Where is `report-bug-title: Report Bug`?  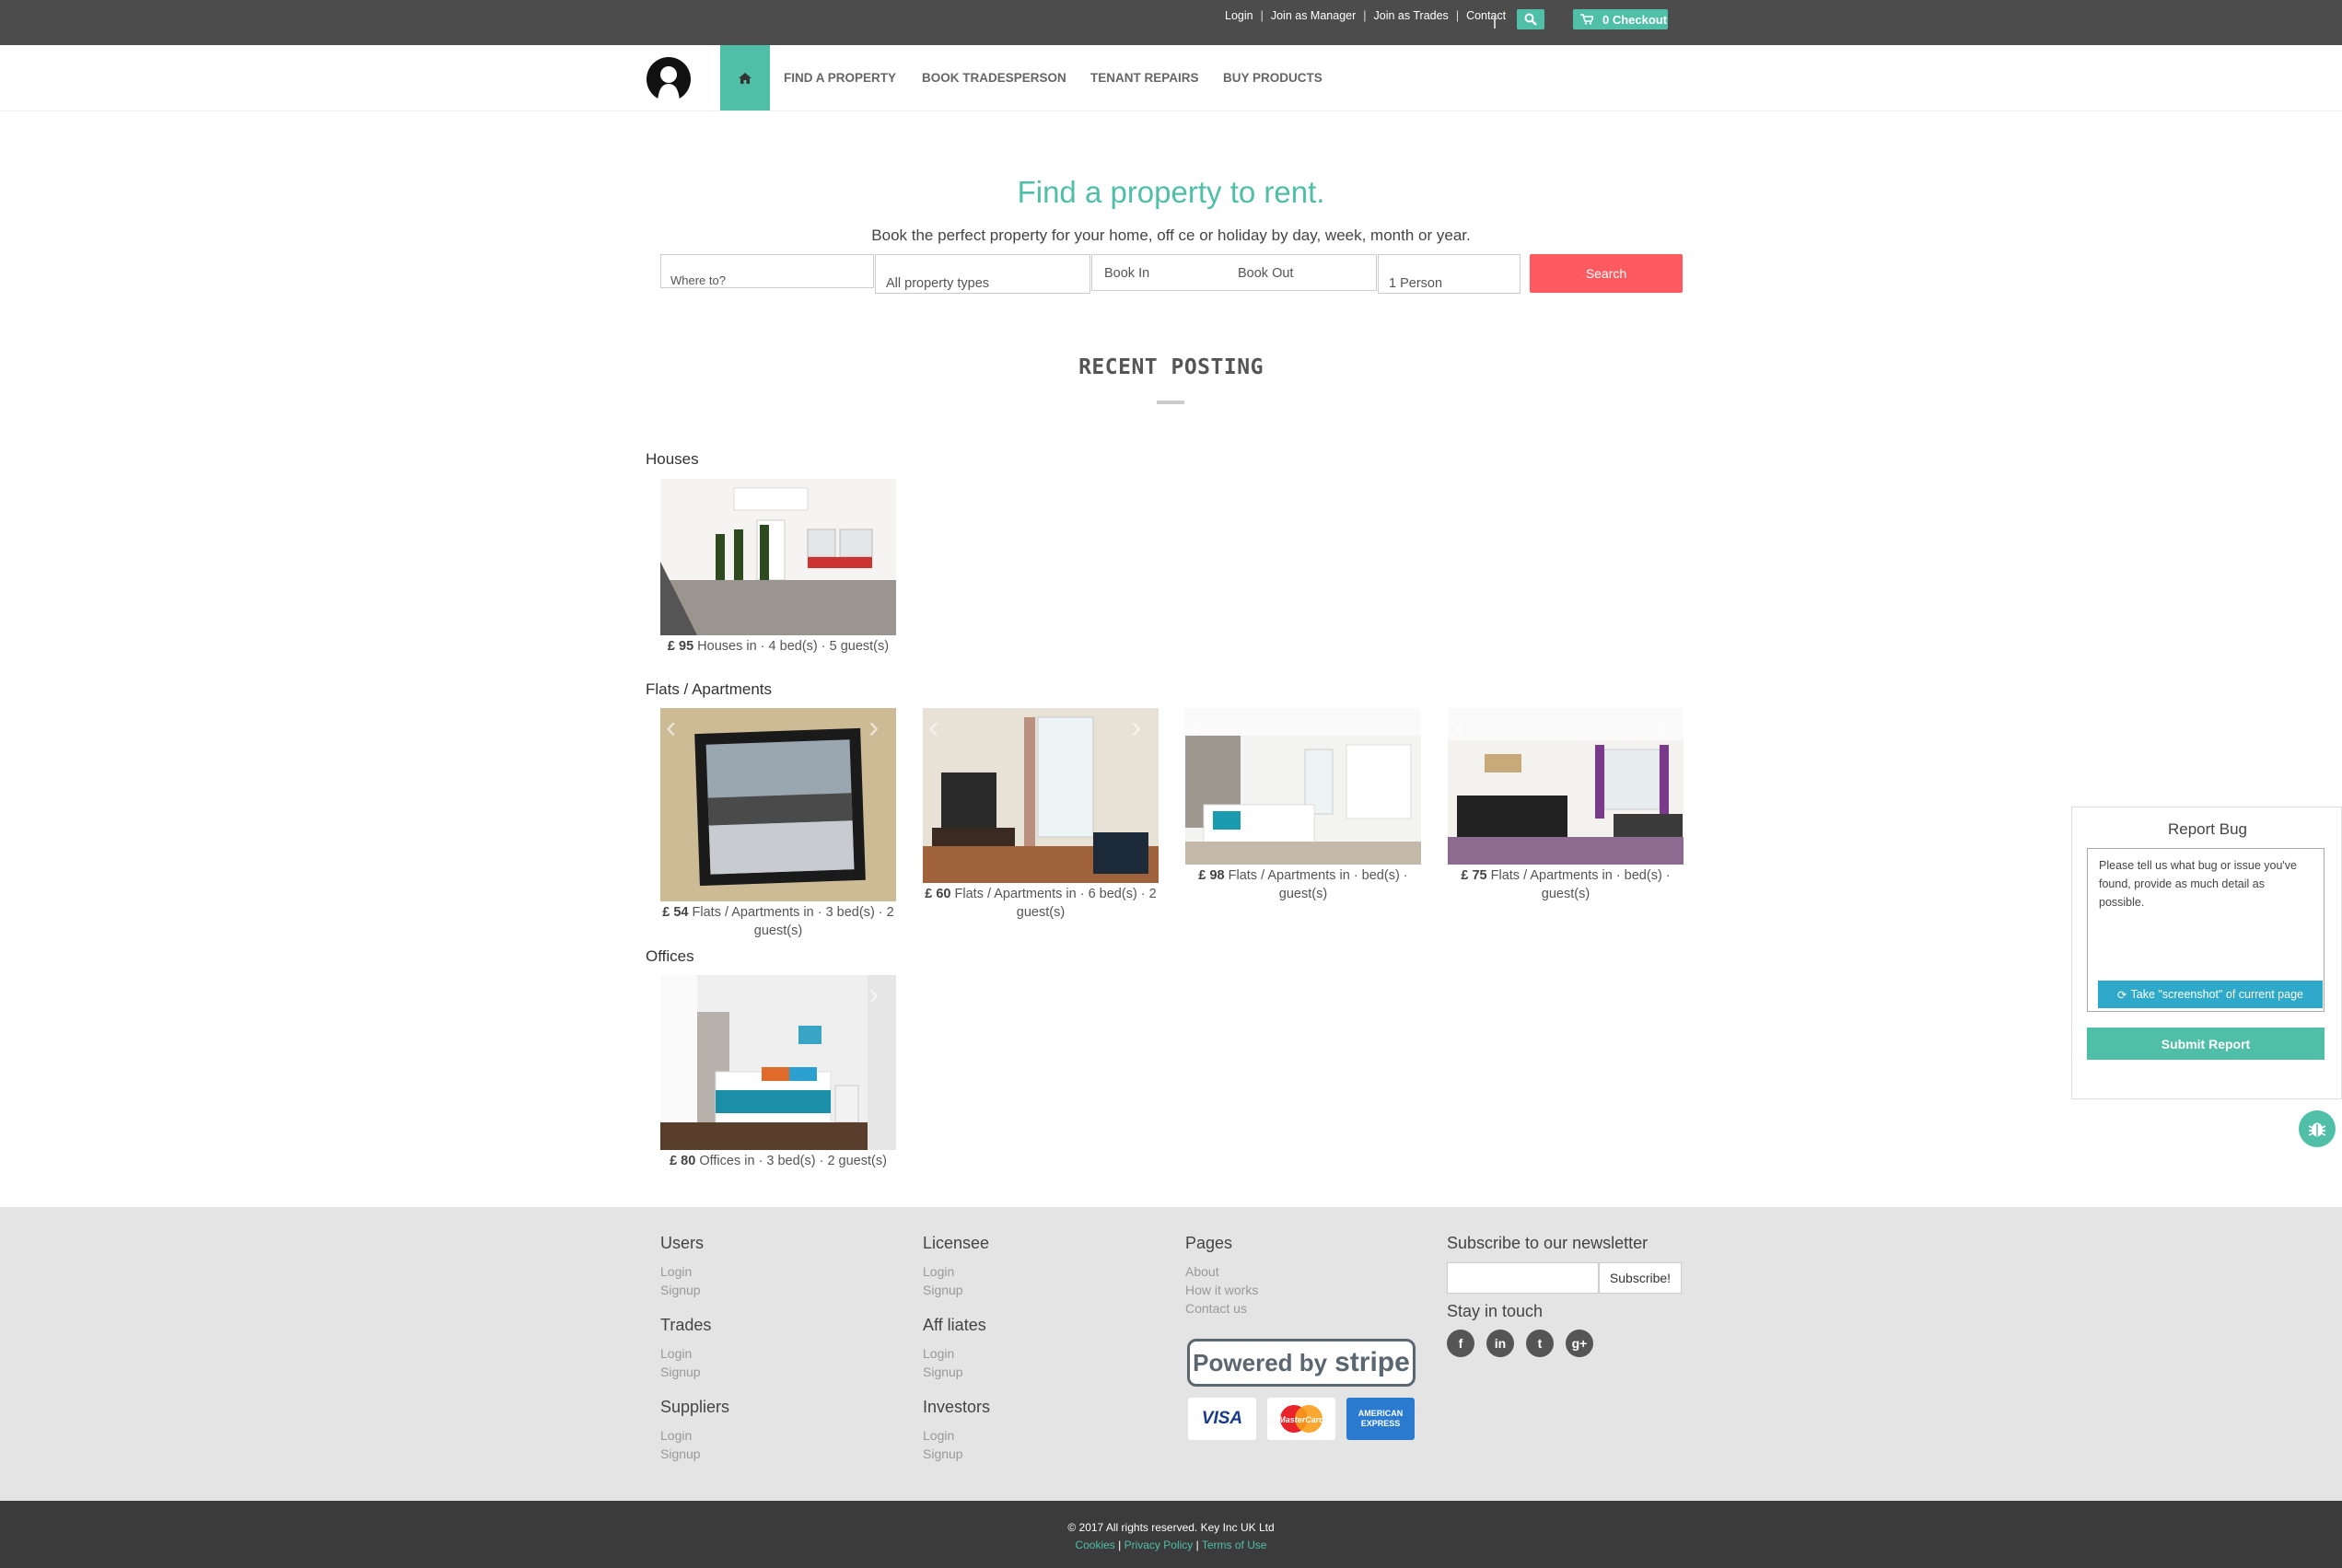
report-bug-title: Report Bug is located at coordinates (2207, 829).